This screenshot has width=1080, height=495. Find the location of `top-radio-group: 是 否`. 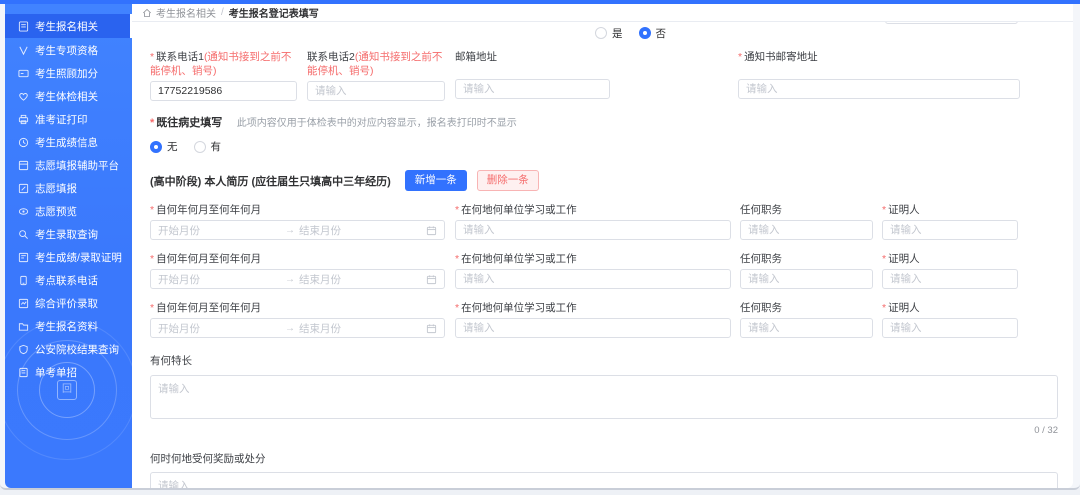

top-radio-group: 是 否 is located at coordinates (834, 33).